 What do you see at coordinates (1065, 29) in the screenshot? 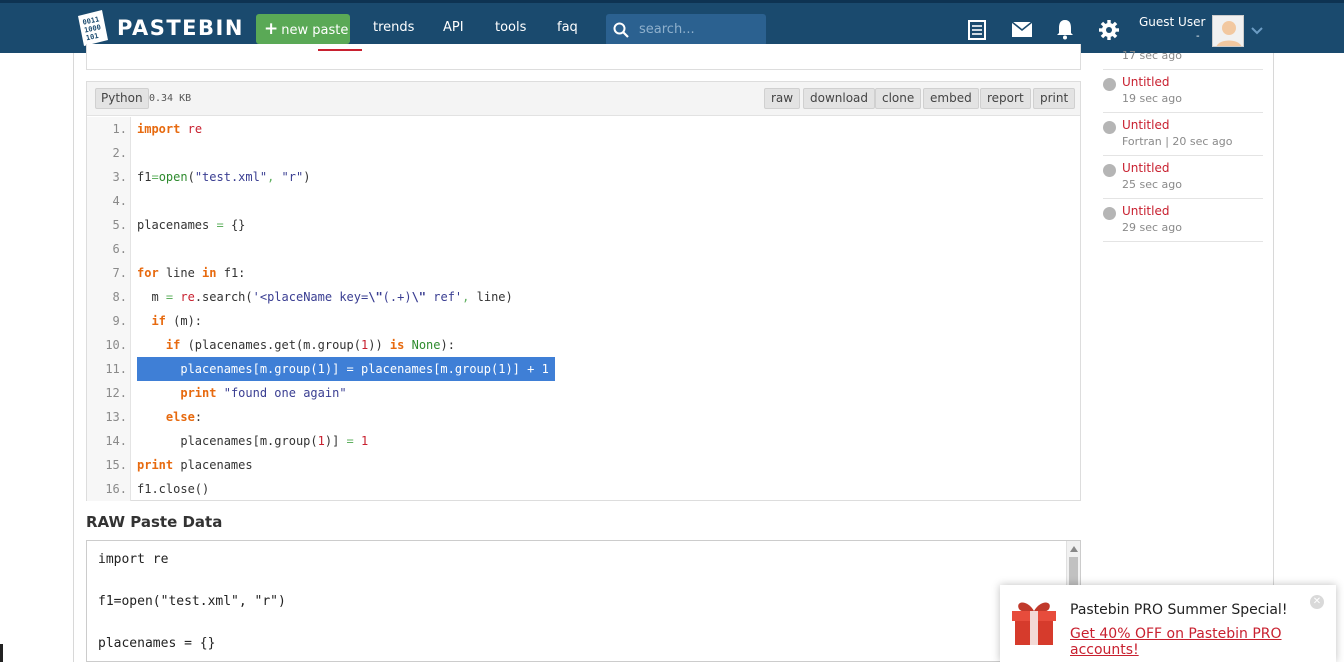
I see `bell-icon` at bounding box center [1065, 29].